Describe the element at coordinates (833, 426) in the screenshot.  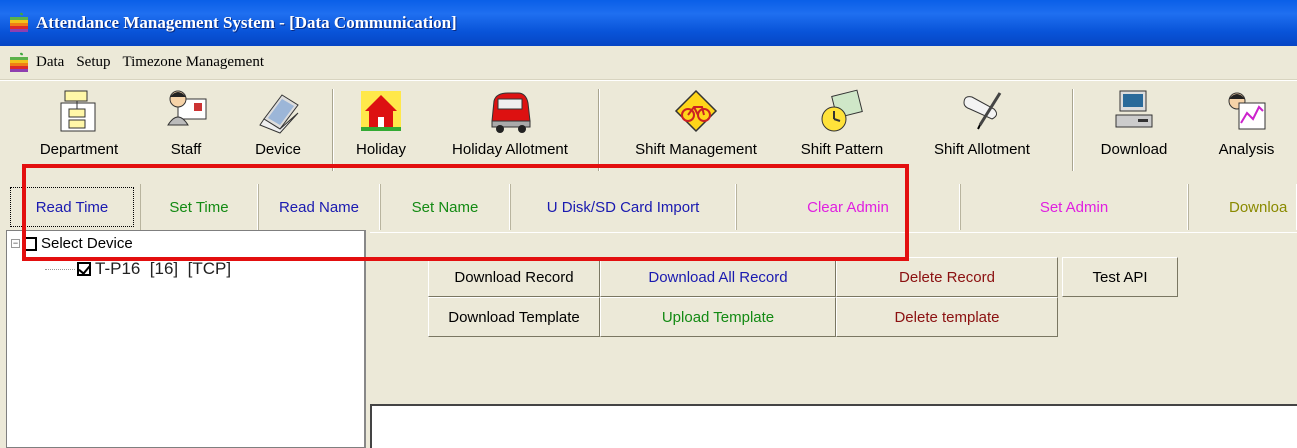
I see `log-output-area` at that location.